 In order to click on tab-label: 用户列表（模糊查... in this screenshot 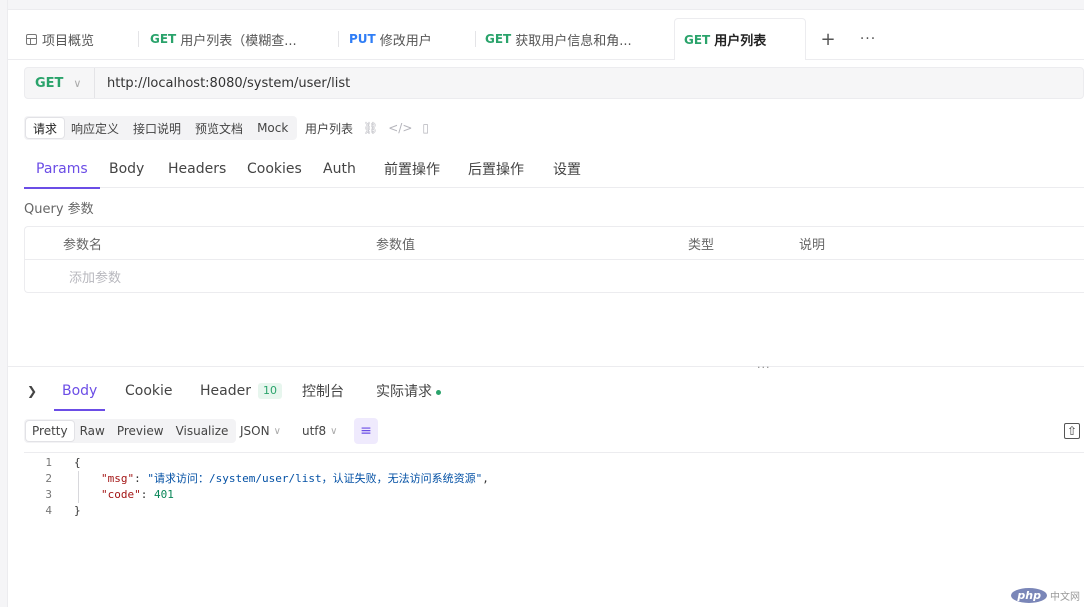, I will do `click(238, 41)`.